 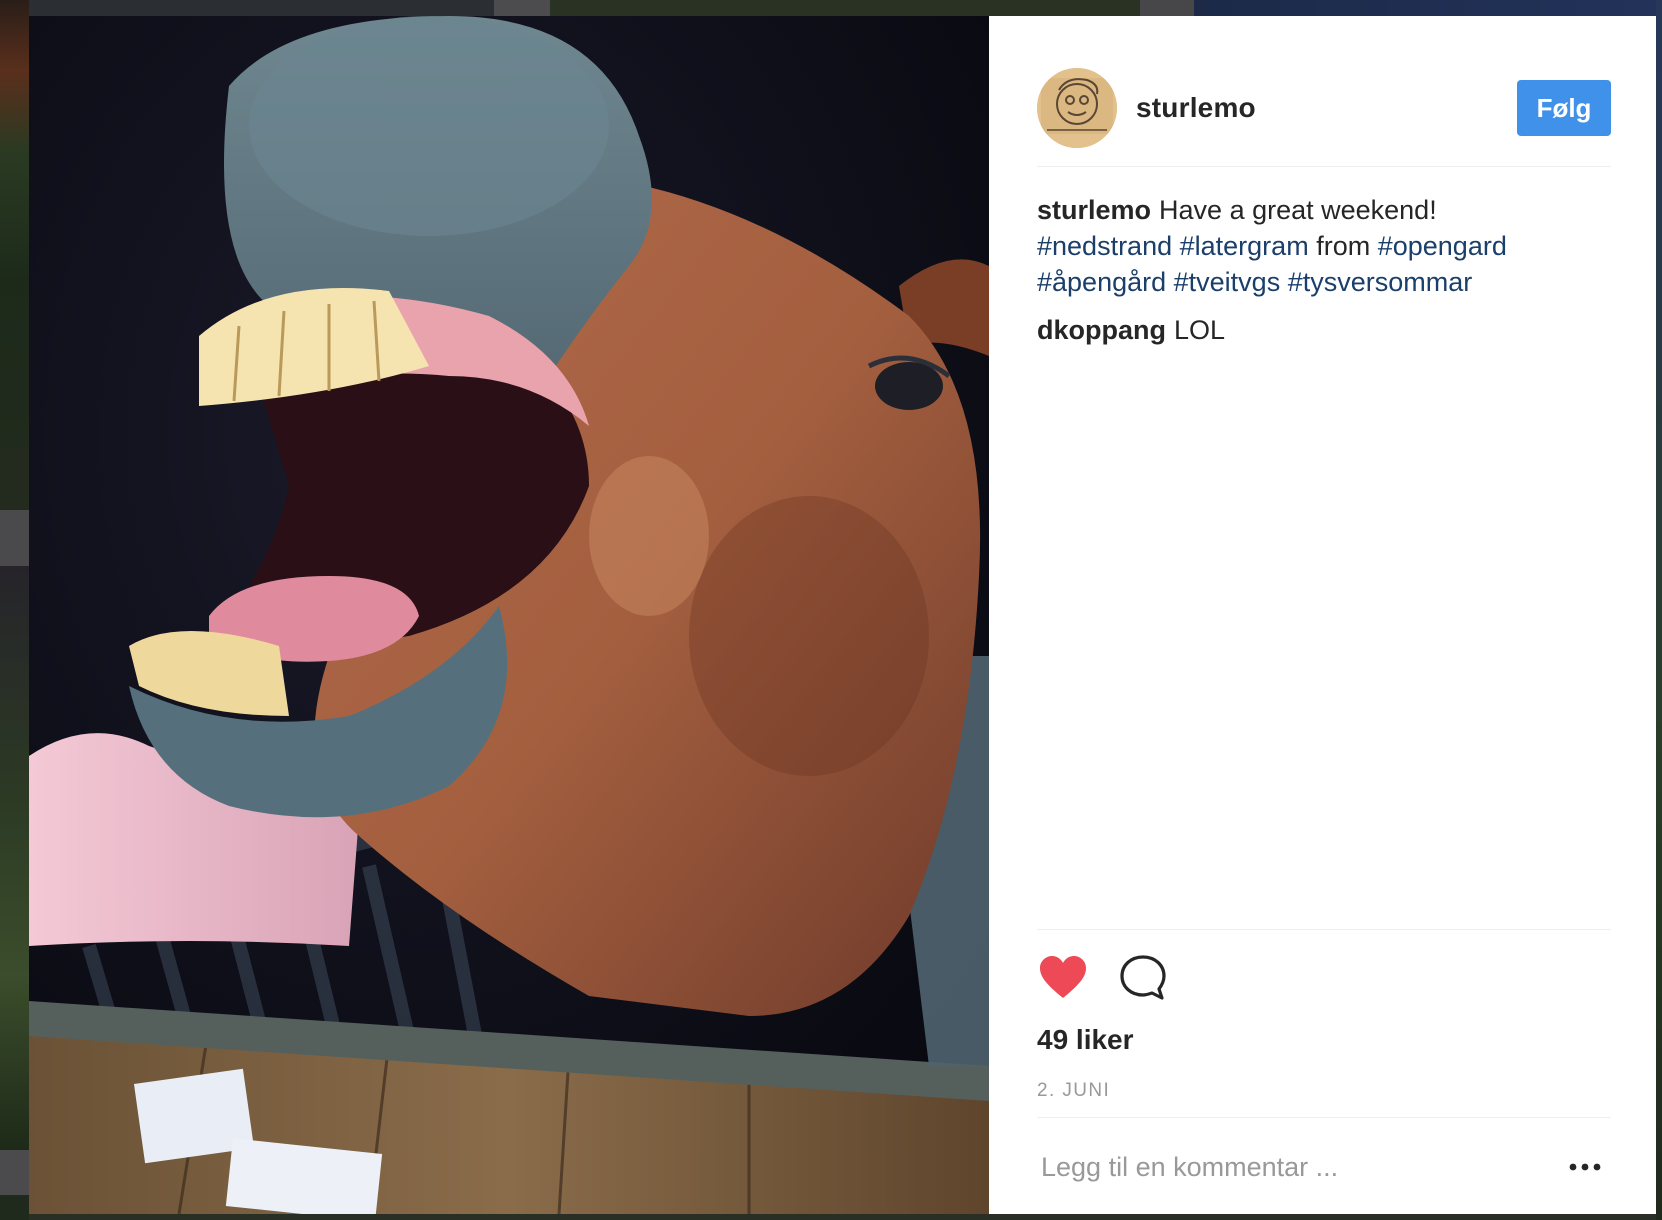 What do you see at coordinates (1200, 330) in the screenshot?
I see `comment-text: LOL` at bounding box center [1200, 330].